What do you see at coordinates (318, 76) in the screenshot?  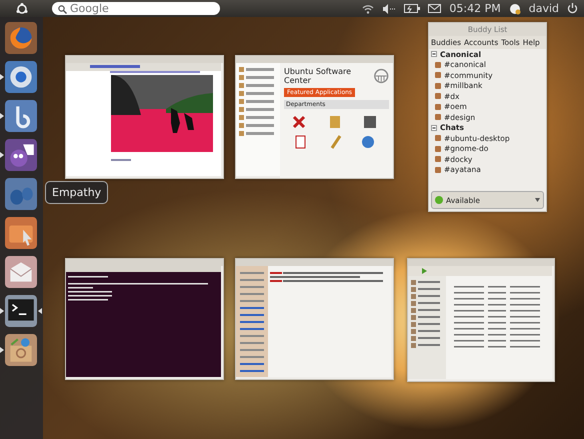 I see `app-title: Ubuntu Software Center` at bounding box center [318, 76].